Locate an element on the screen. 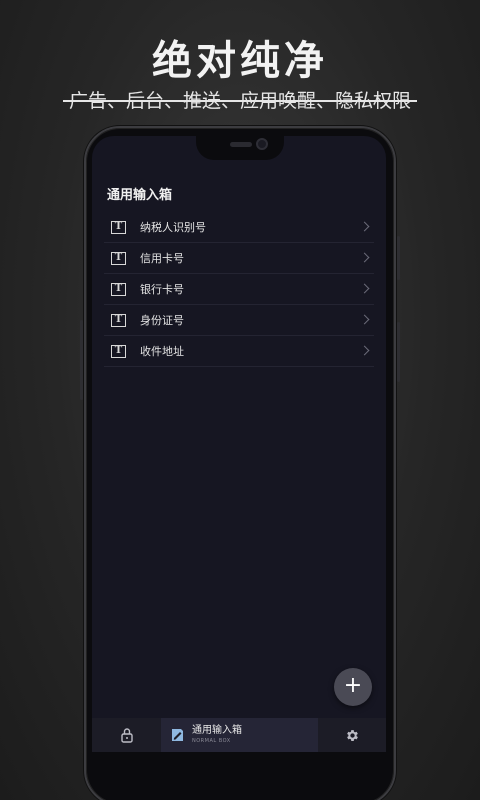  nav-normal-box: 通用输入箱 NORMAL BOX is located at coordinates (239, 735).